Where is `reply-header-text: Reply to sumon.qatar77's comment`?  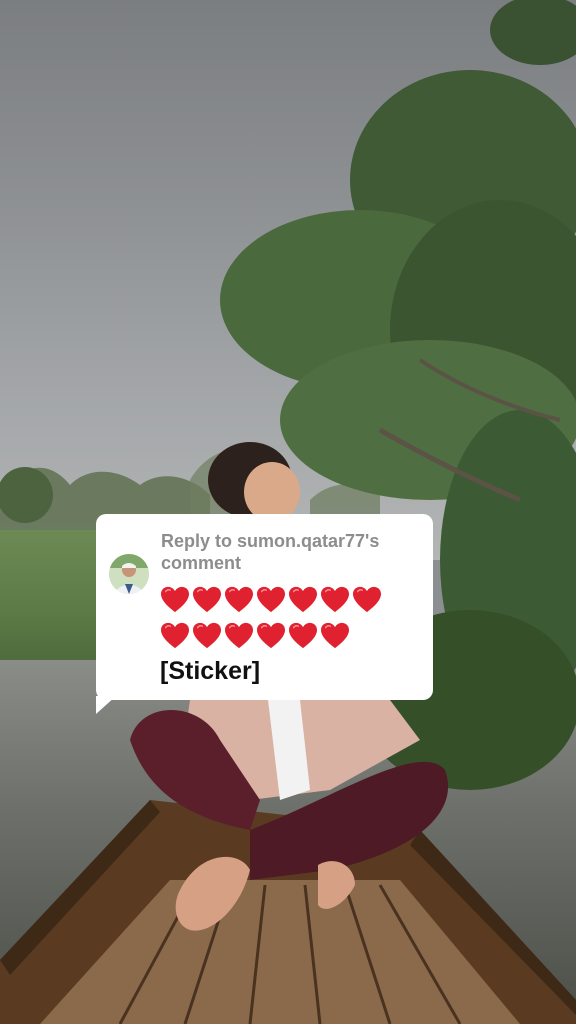
reply-header-text: Reply to sumon.qatar77's comment is located at coordinates (270, 552).